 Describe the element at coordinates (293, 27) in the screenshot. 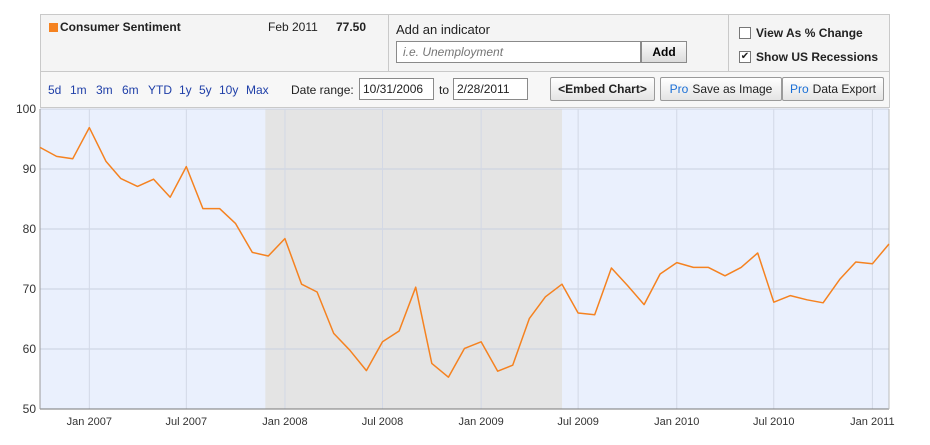

I see `latest-date: Feb 2011` at that location.